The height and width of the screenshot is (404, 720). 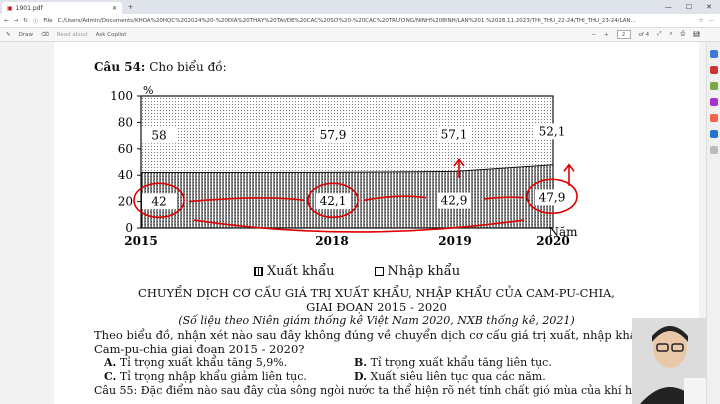 What do you see at coordinates (45, 35) in the screenshot?
I see `erase-icon: ⌫` at bounding box center [45, 35].